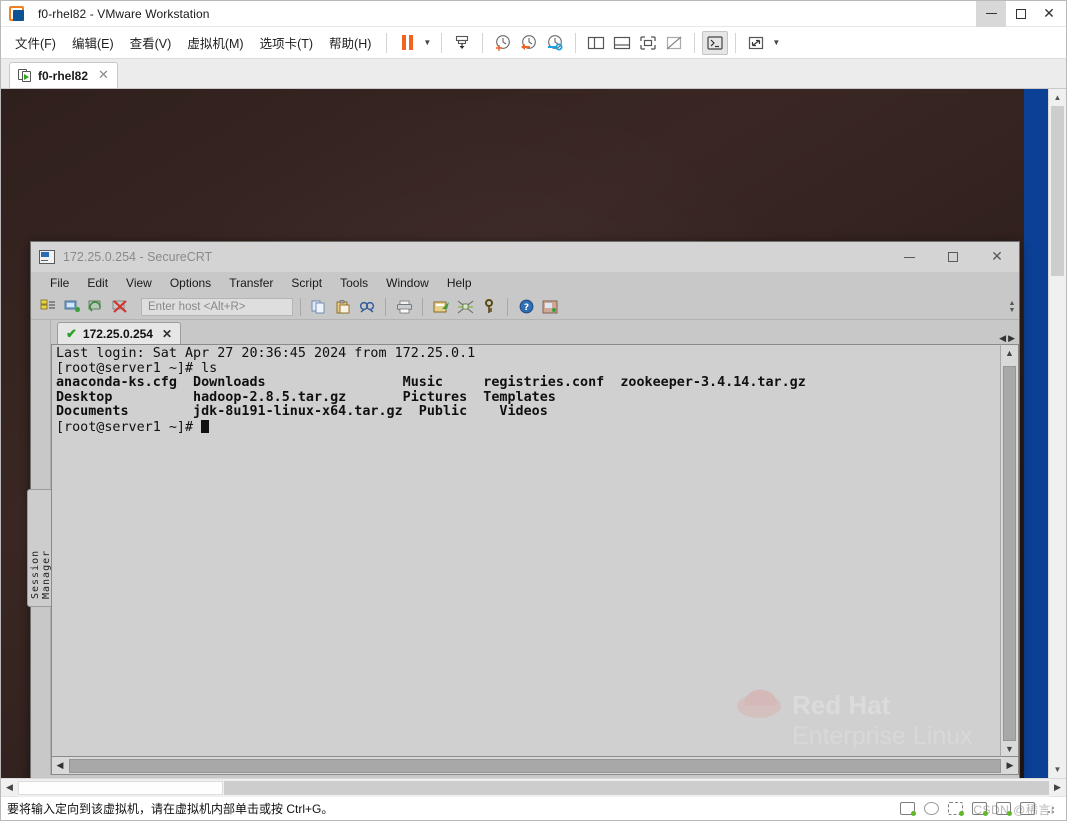 This screenshot has width=1067, height=821. I want to click on securecrt-minimize-button, so click(909, 257).